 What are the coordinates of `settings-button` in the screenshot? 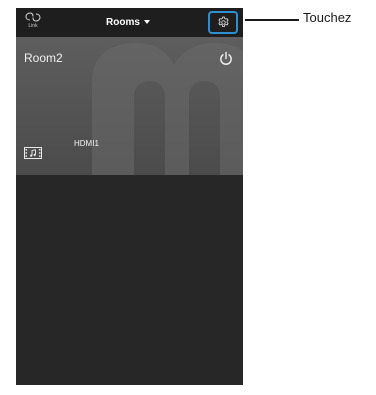 It's located at (223, 22).